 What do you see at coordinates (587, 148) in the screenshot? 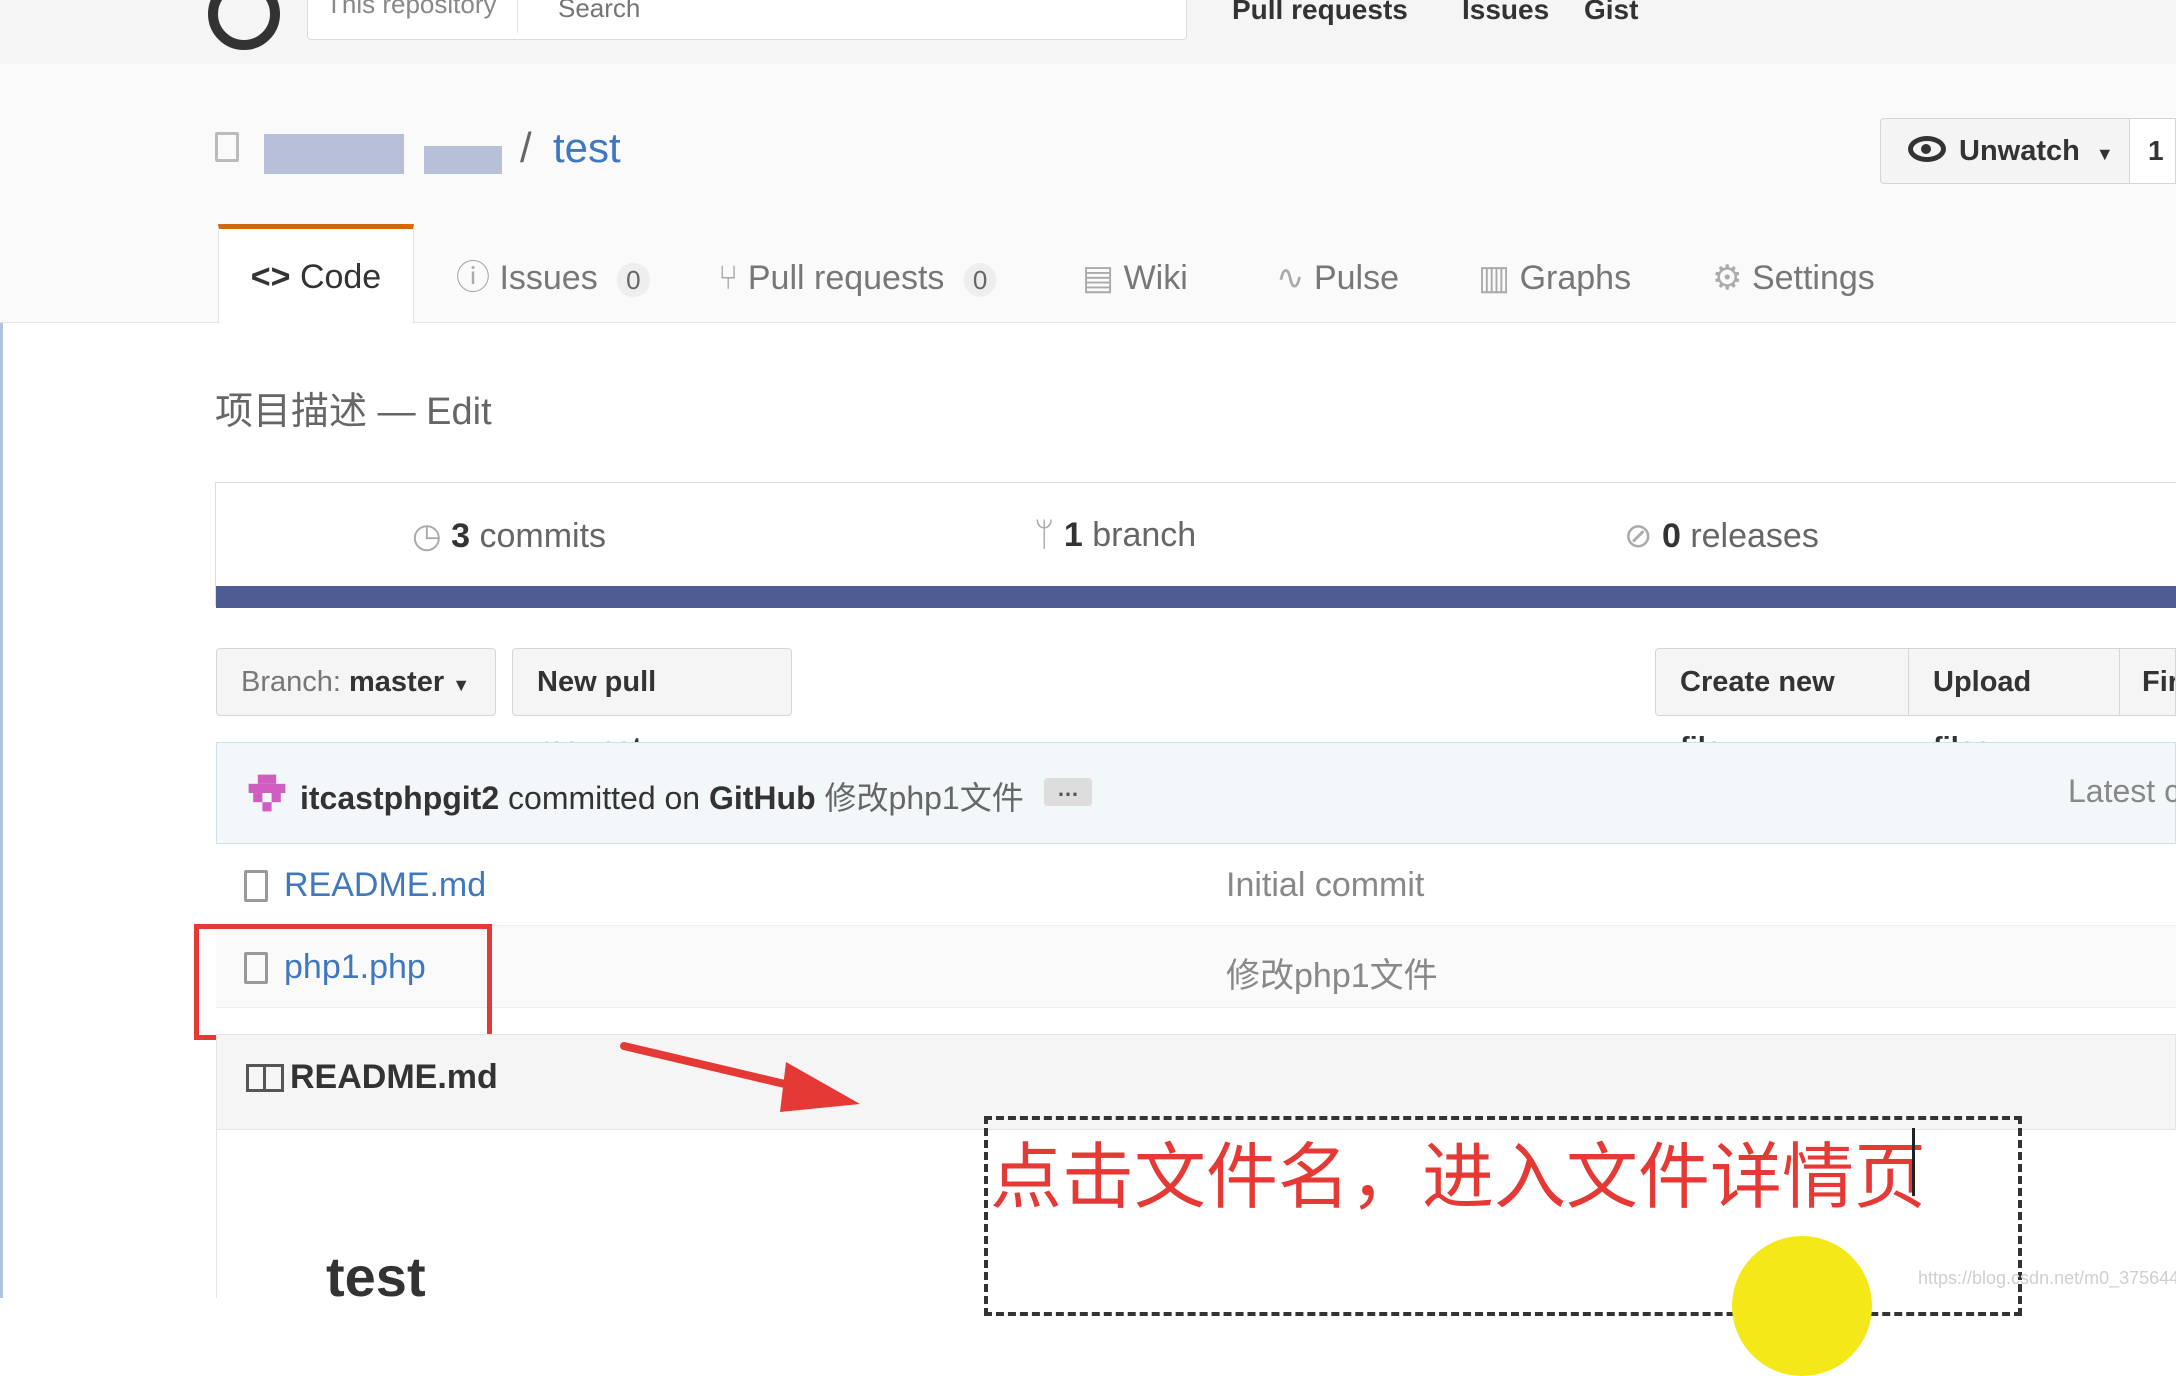
I see `repo-name-link: test` at bounding box center [587, 148].